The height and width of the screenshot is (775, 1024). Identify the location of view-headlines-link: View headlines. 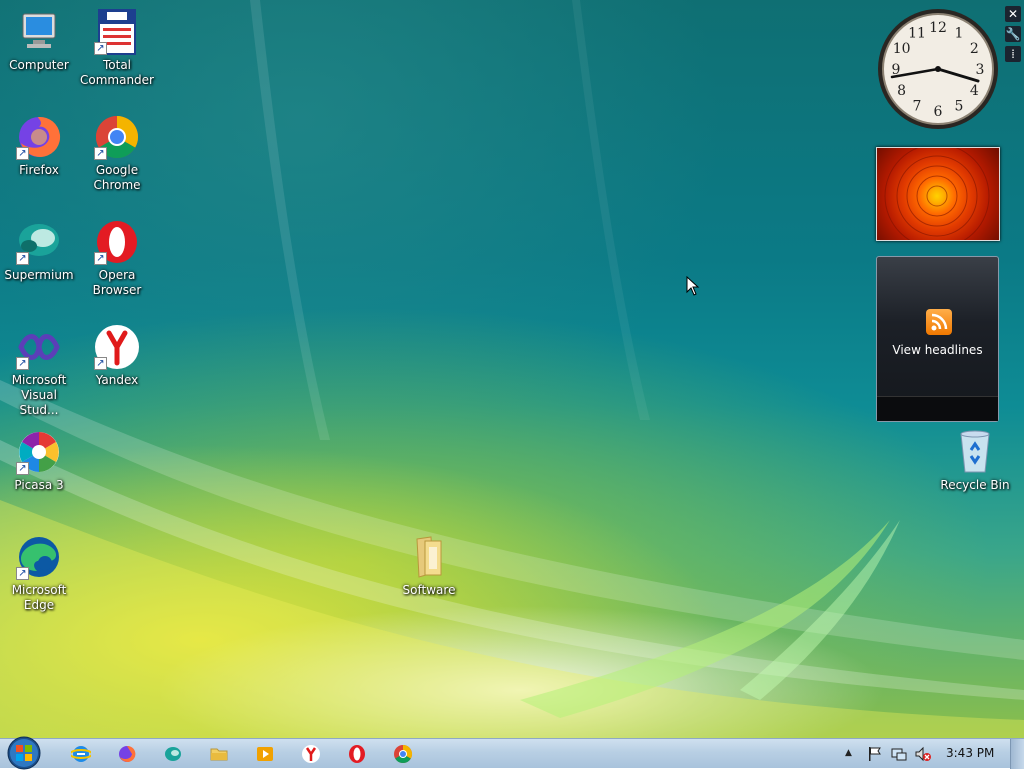
(937, 350).